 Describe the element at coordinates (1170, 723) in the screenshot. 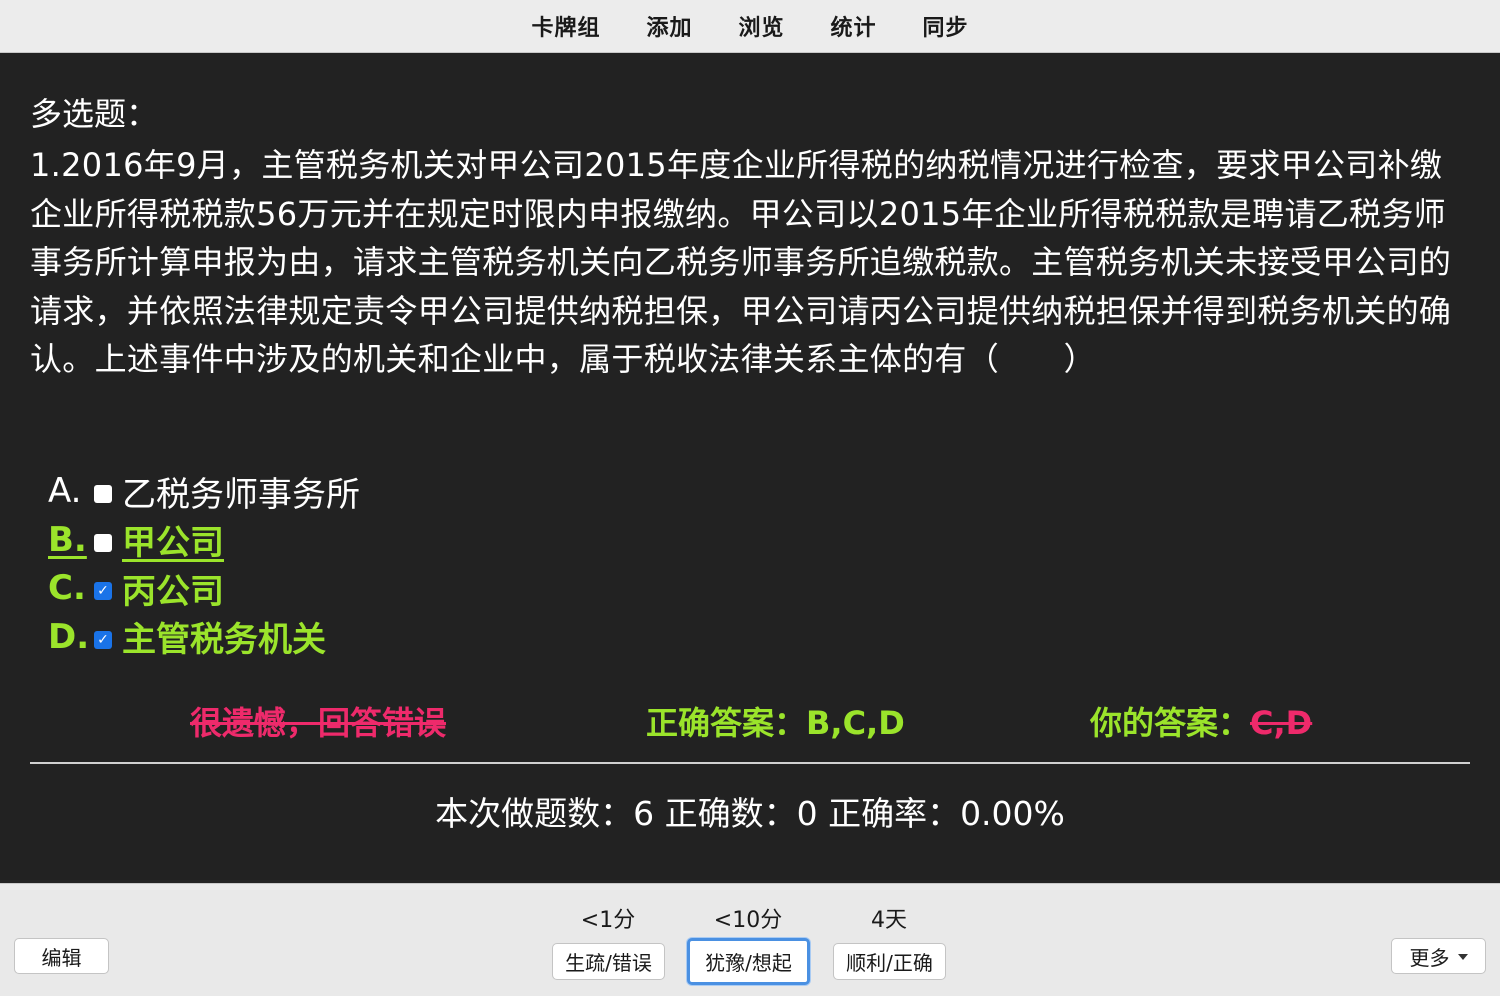

I see `your-answer-label: 你的答案：` at that location.